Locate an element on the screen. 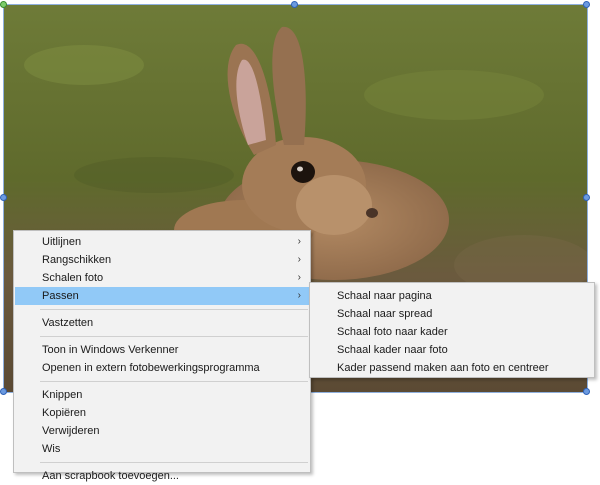 Image resolution: width=600 pixels, height=485 pixels. menu-item-schalen-foto: Schalen foto › is located at coordinates (162, 278).